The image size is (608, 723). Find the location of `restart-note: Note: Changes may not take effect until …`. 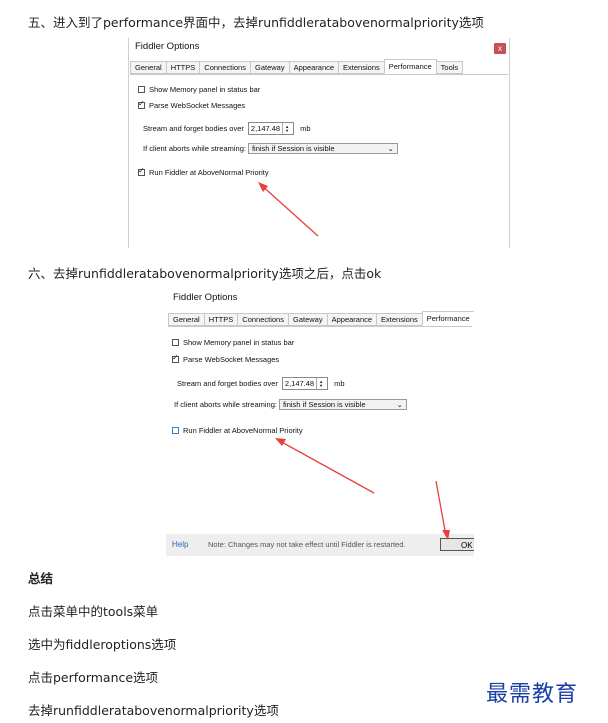

restart-note: Note: Changes may not take effect until … is located at coordinates (307, 544).